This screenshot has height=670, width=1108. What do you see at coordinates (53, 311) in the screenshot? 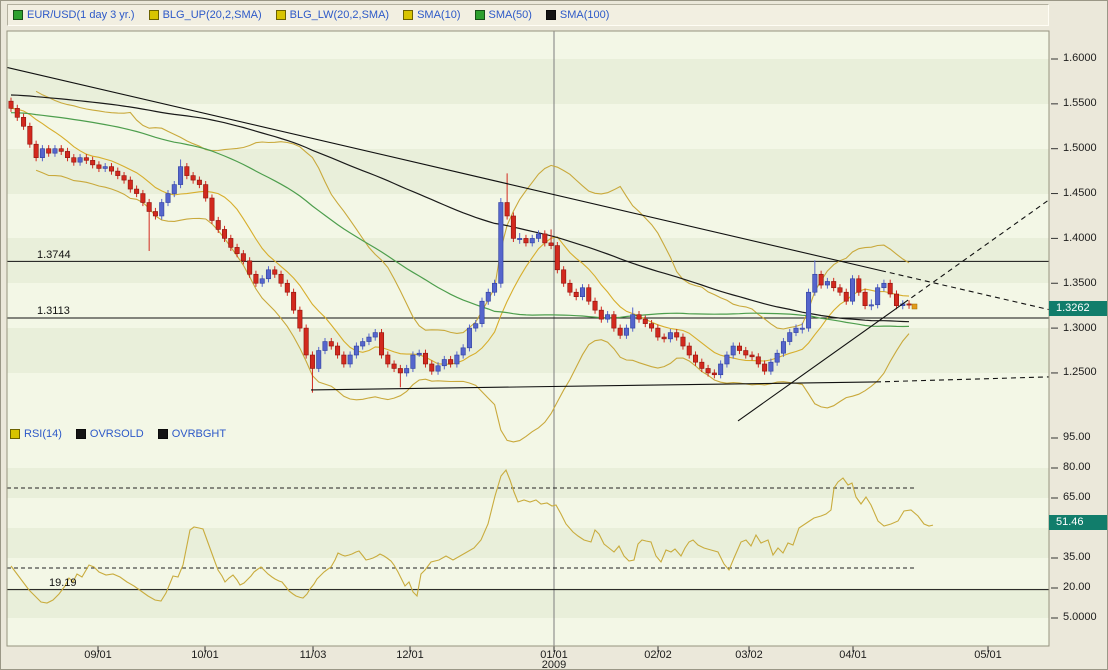
I see `hline-label-13113: 1.3113` at bounding box center [53, 311].